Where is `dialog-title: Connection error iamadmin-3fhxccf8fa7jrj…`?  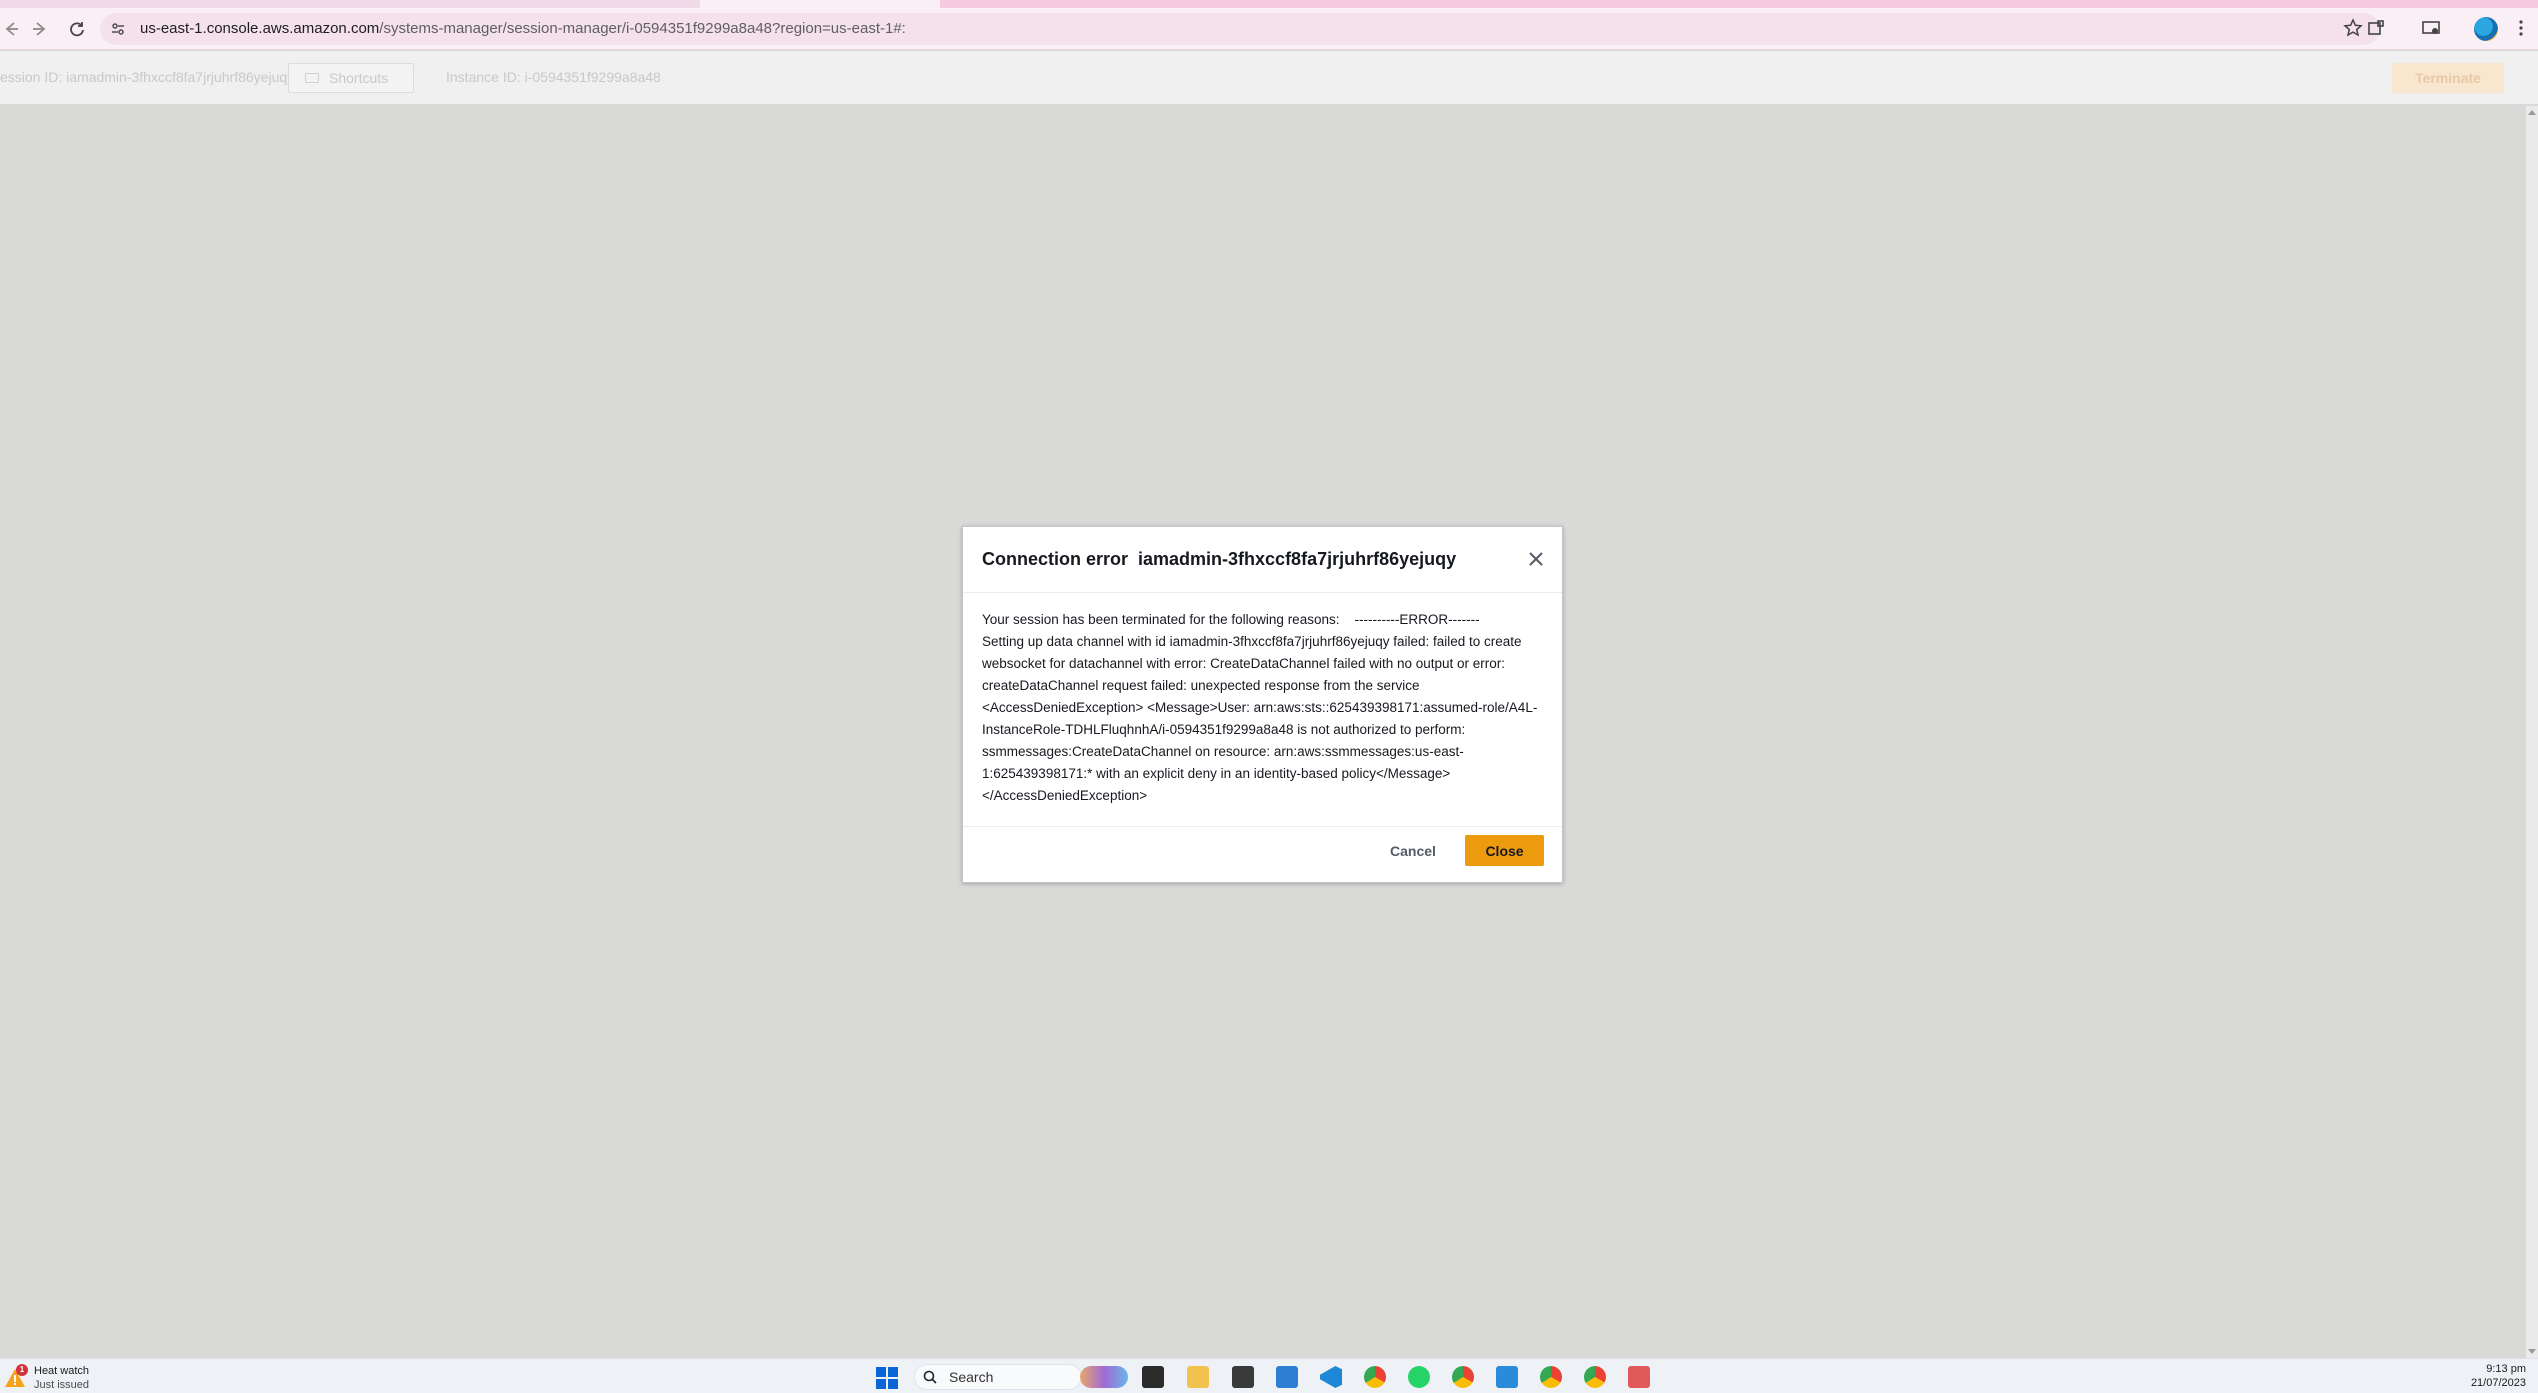
dialog-title: Connection error iamadmin-3fhxccf8fa7jrj… is located at coordinates (1219, 559).